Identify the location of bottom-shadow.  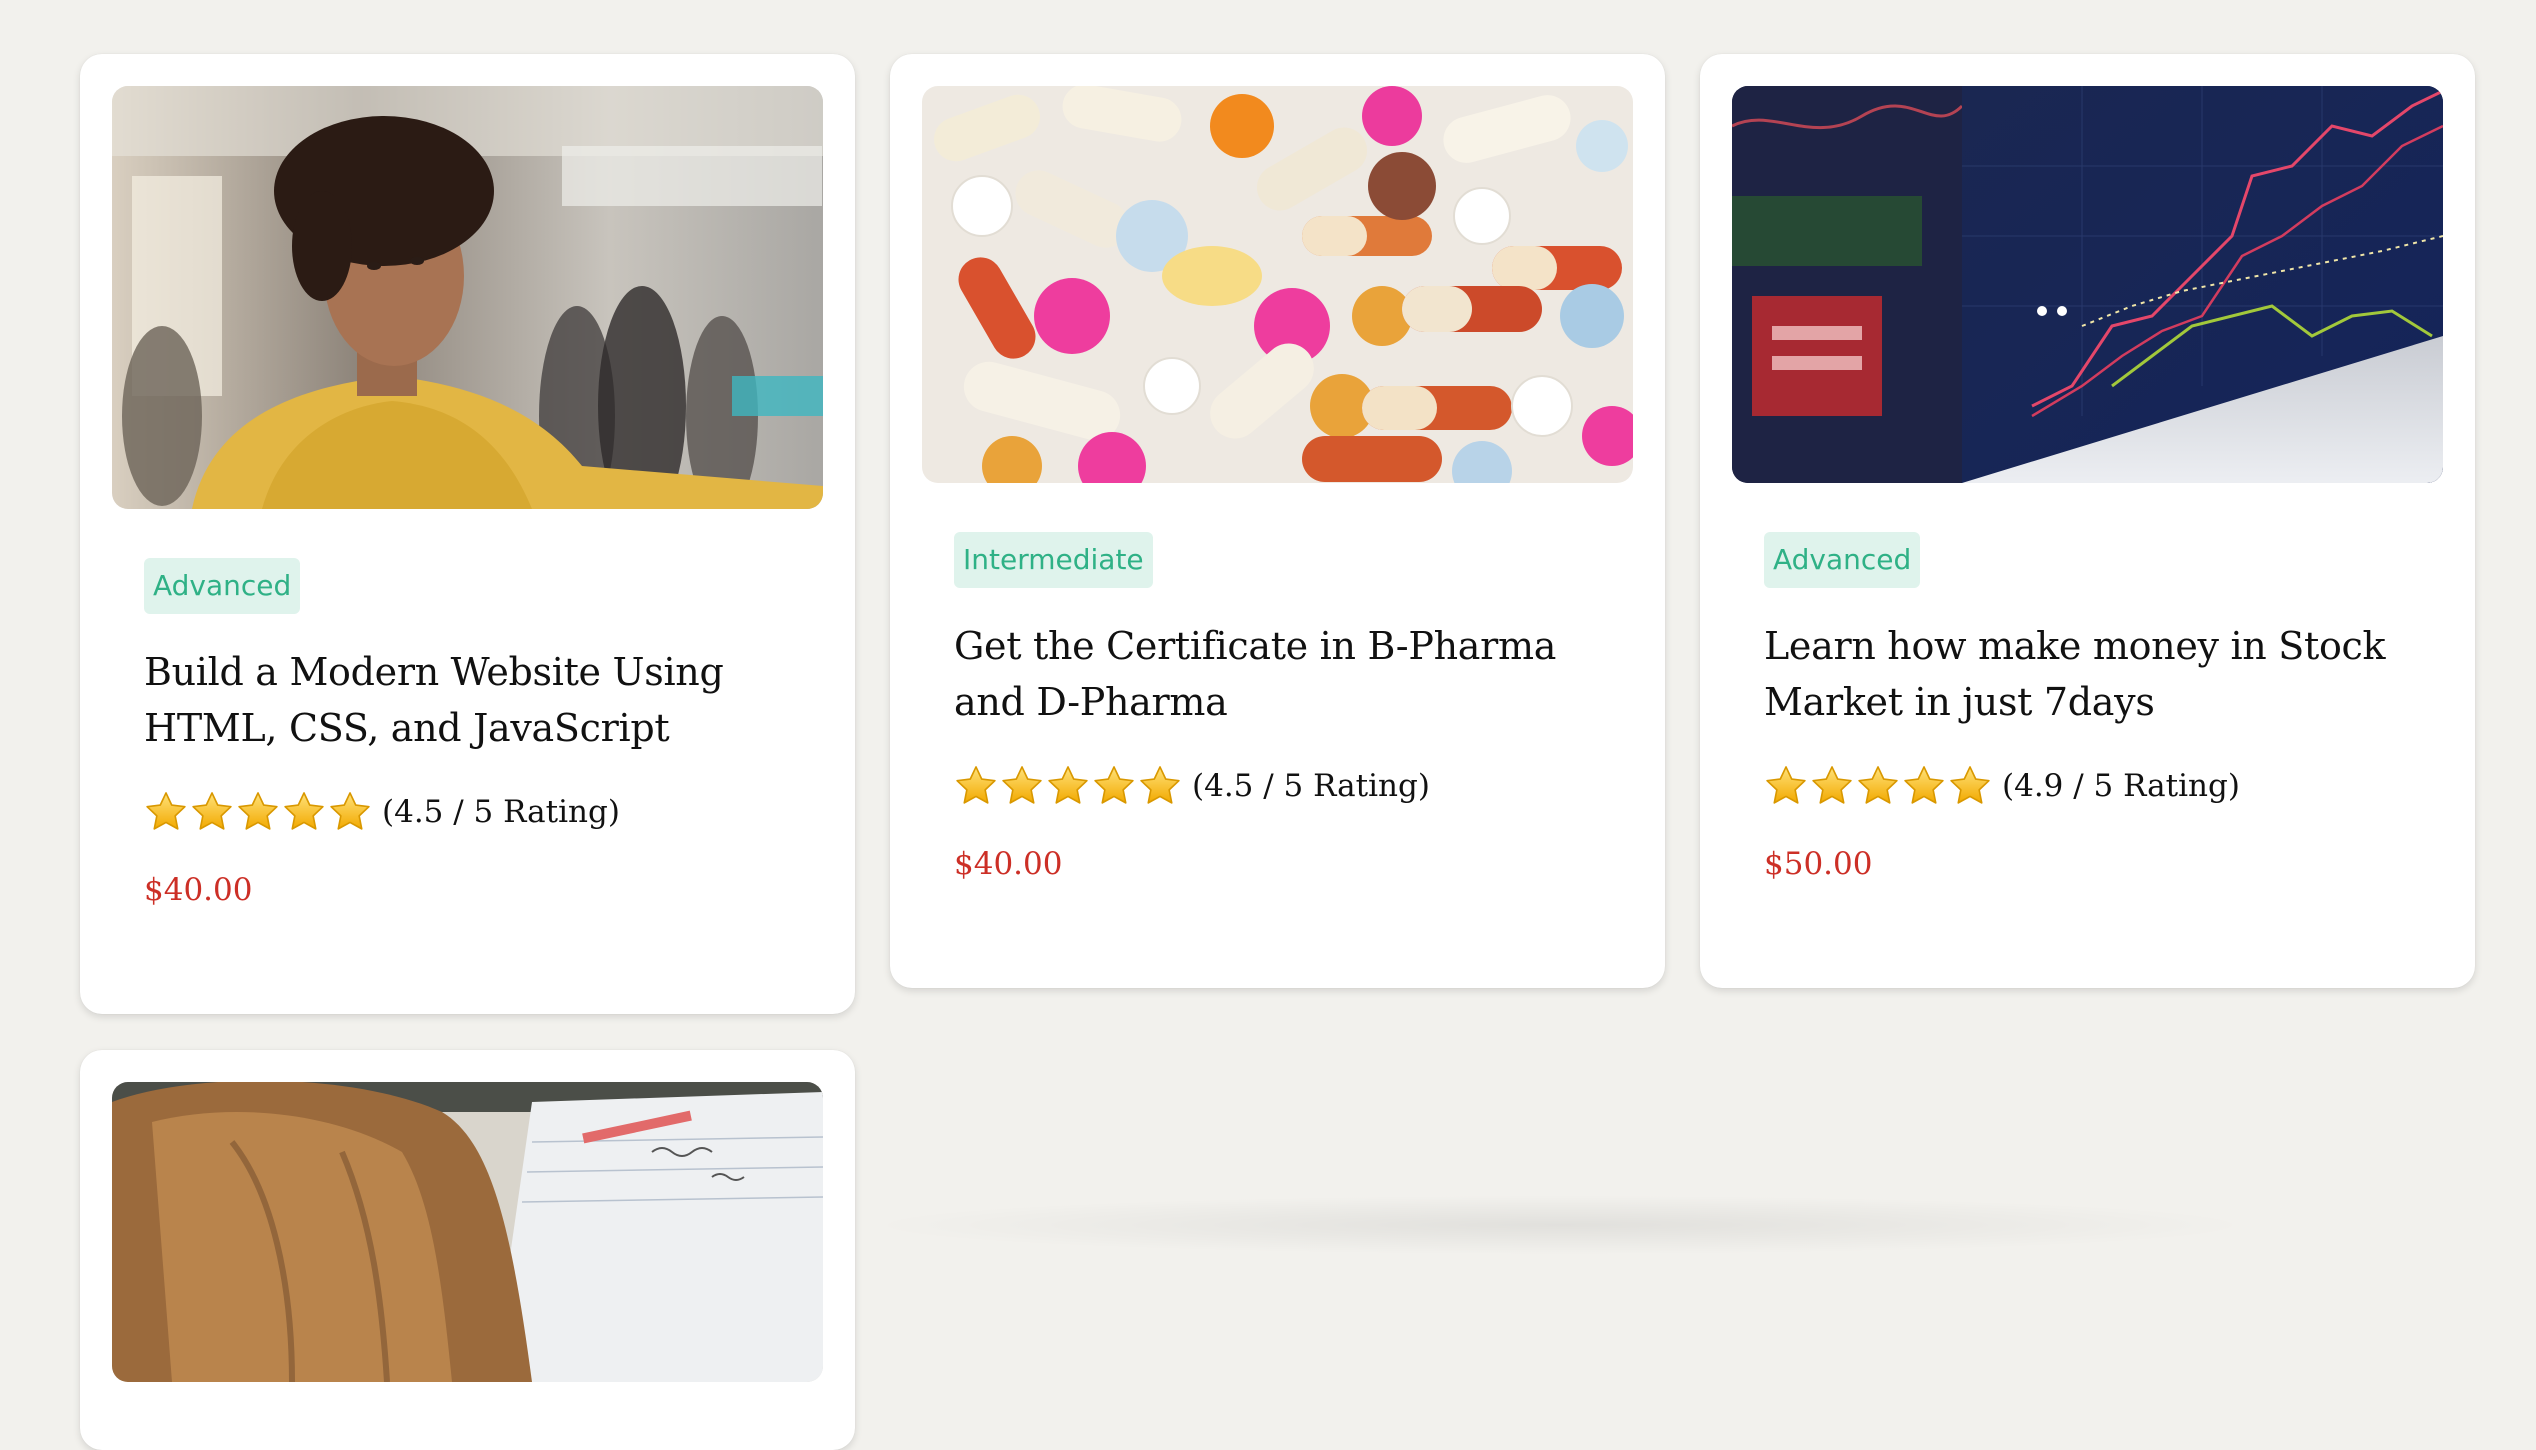
(1560, 1225).